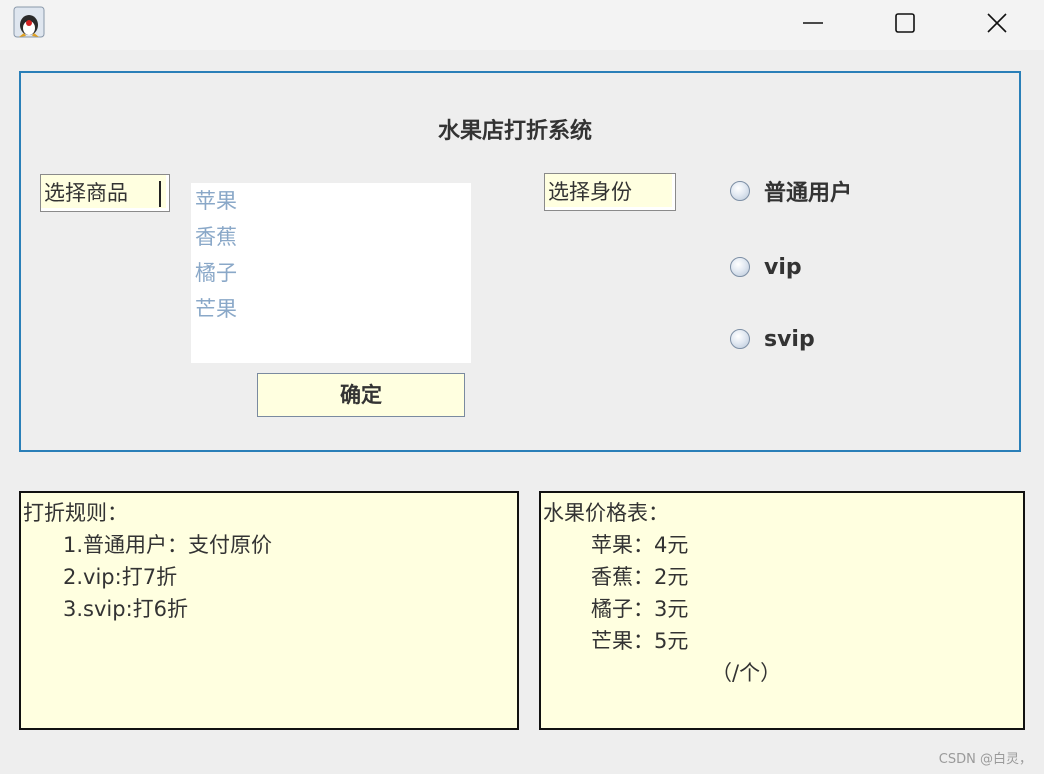 This screenshot has width=1044, height=774. I want to click on panel-title: 水果店打折系统, so click(514, 131).